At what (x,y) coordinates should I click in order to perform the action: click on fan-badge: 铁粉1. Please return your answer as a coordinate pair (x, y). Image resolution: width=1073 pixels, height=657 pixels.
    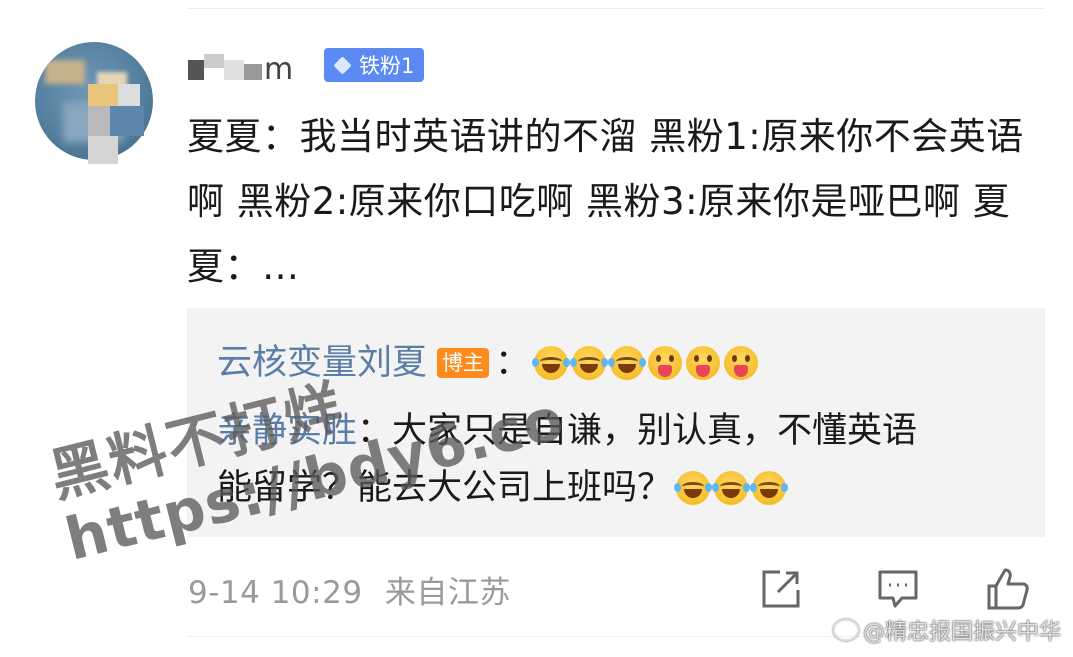
    Looking at the image, I should click on (374, 65).